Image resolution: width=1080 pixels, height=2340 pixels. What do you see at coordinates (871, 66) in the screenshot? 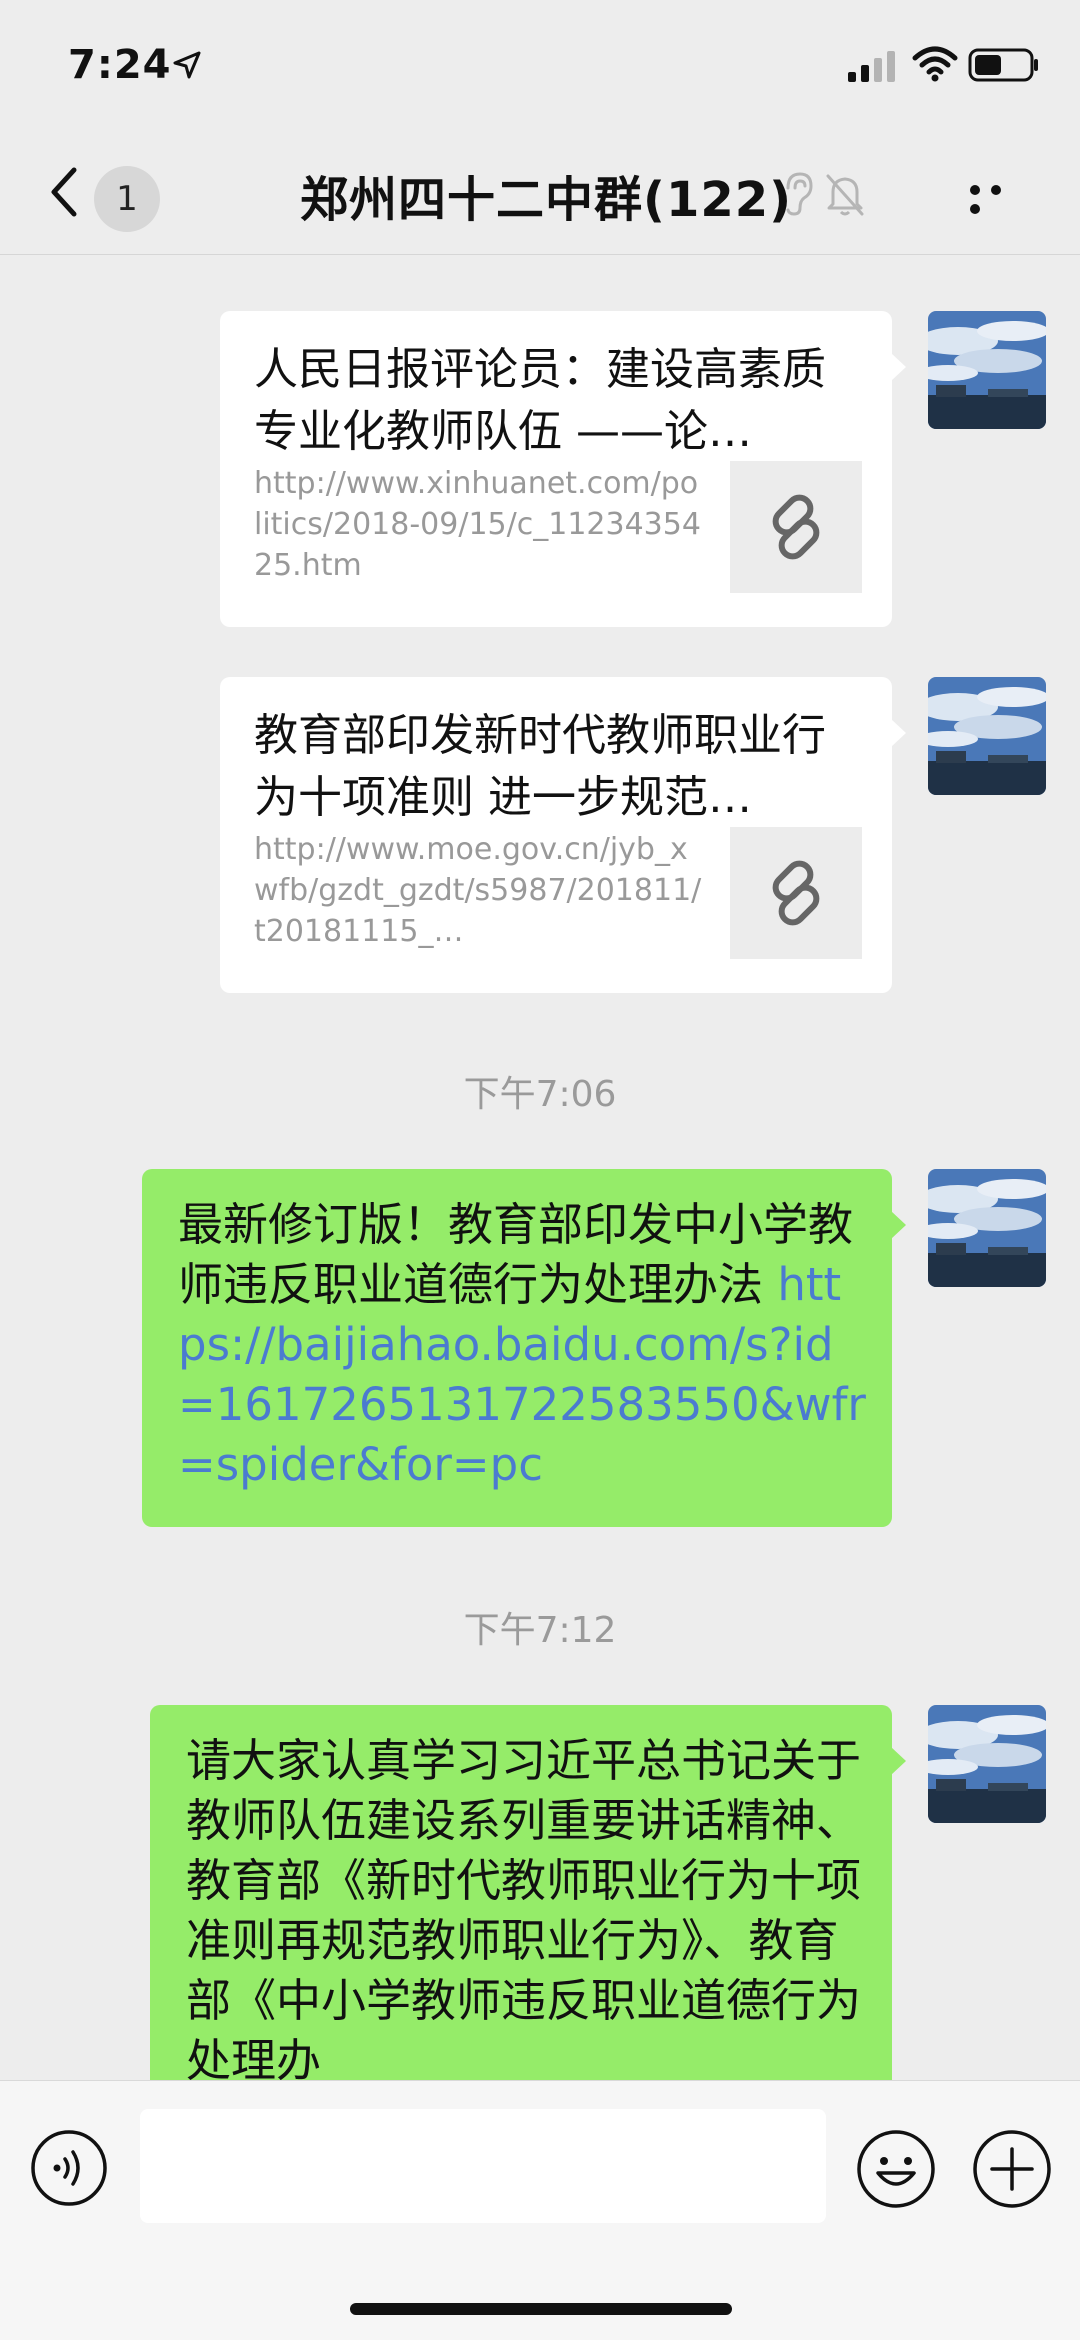
I see `signal-icon` at bounding box center [871, 66].